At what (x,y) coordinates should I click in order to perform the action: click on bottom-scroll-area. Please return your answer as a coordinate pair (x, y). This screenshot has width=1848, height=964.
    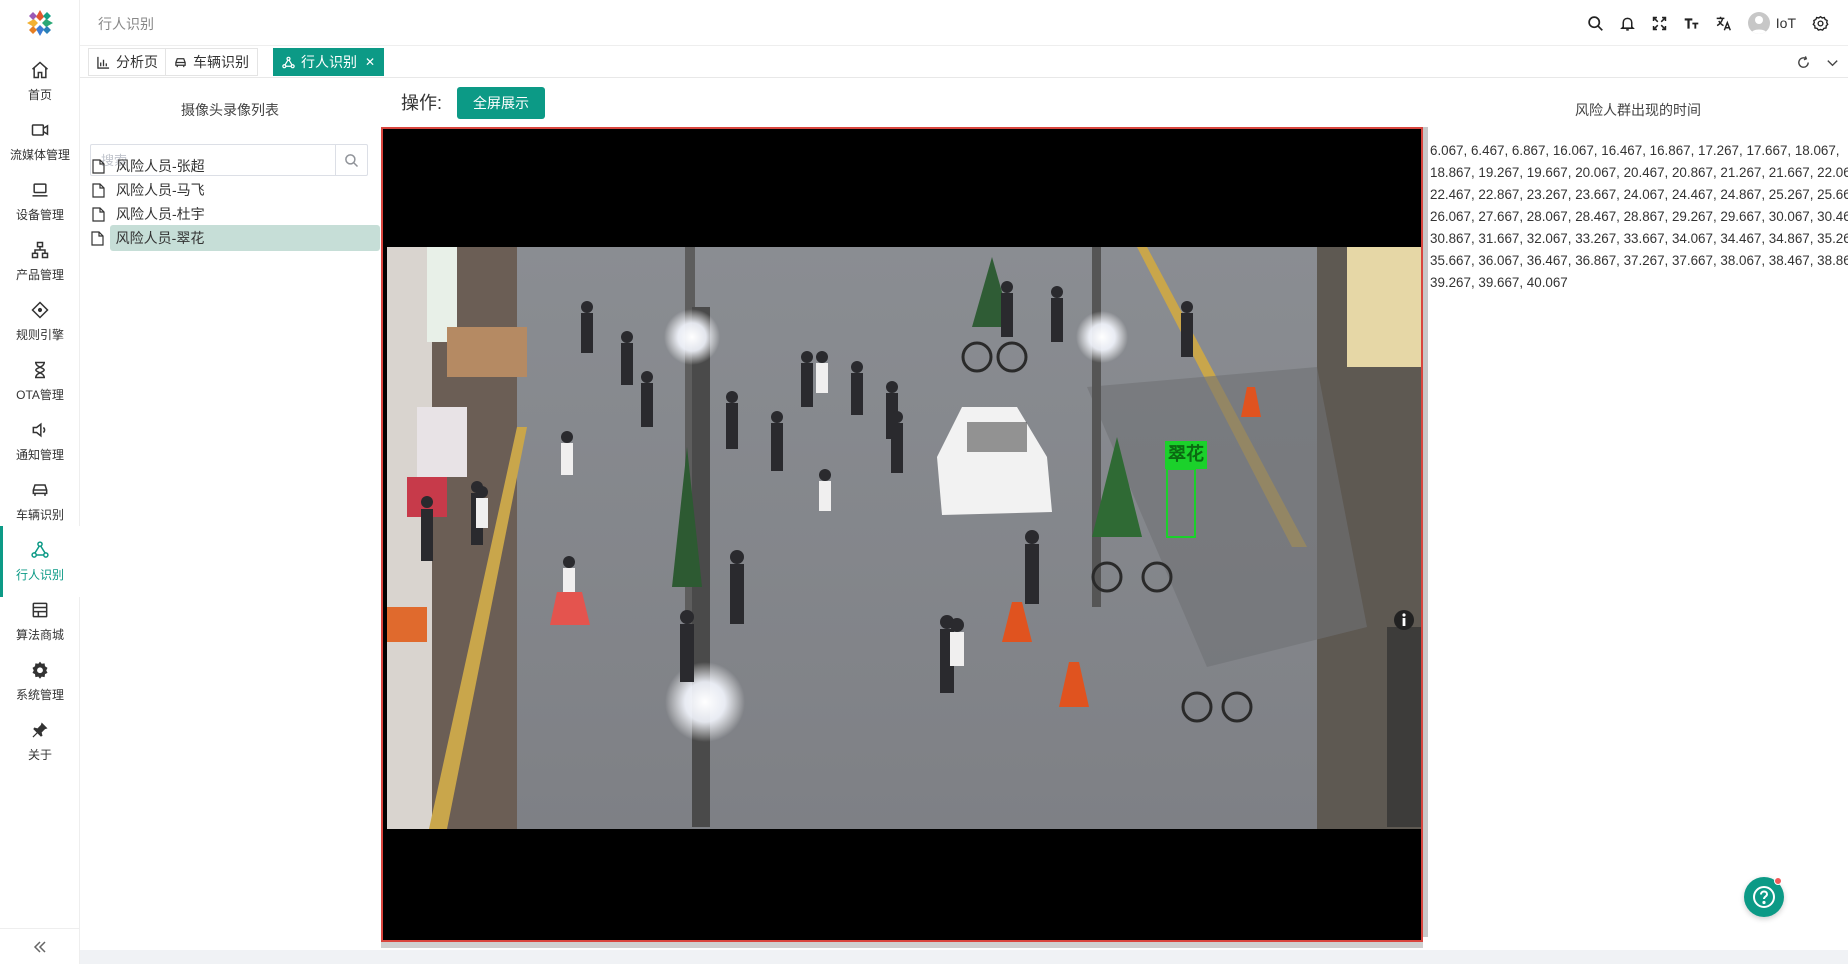
    Looking at the image, I should click on (964, 957).